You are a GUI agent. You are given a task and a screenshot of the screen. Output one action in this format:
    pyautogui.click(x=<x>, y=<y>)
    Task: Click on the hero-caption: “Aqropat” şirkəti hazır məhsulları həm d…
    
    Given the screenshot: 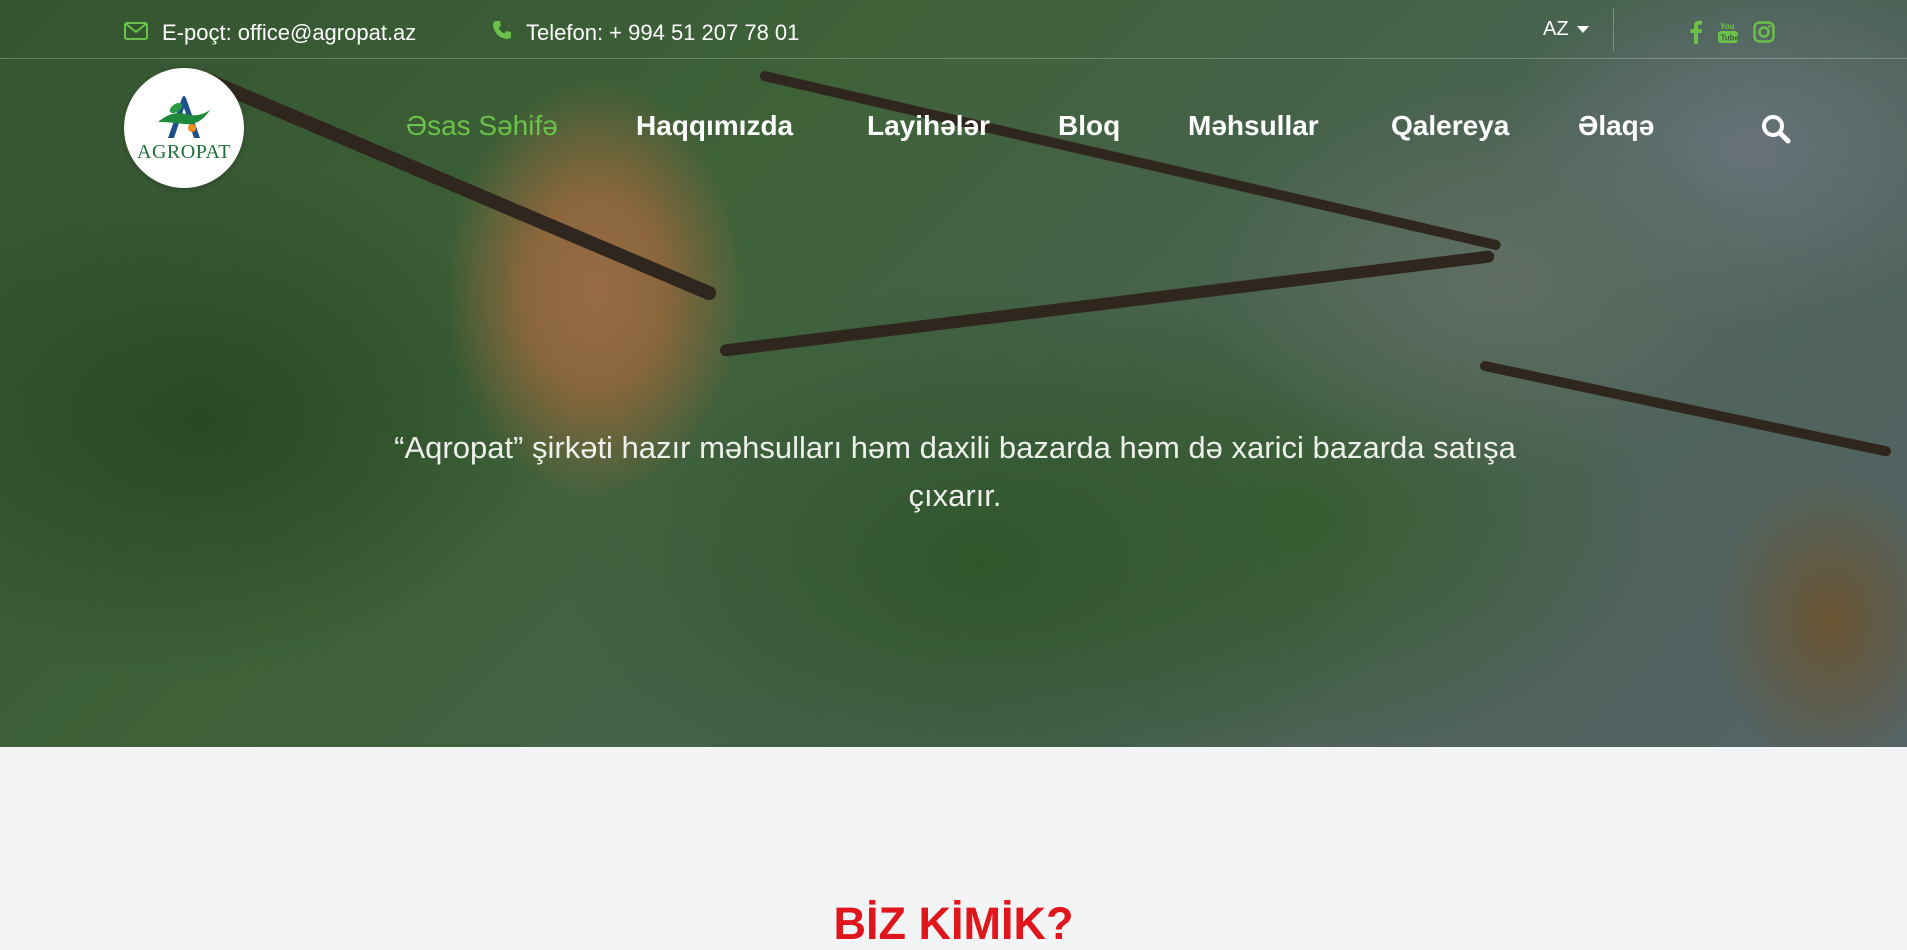 What is the action you would take?
    pyautogui.click(x=955, y=471)
    